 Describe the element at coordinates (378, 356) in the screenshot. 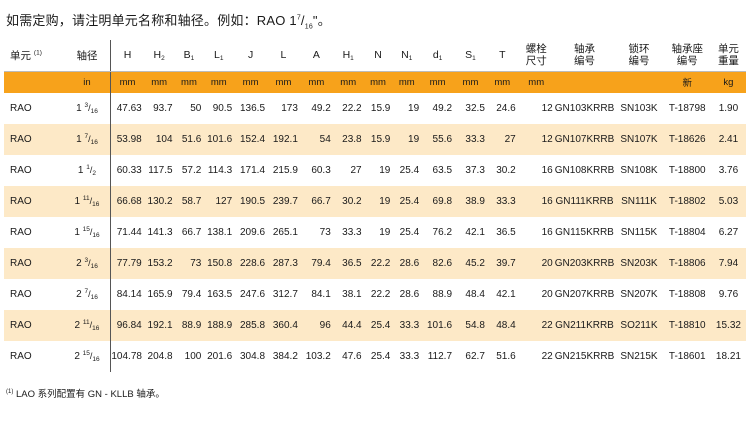

I see `cell-N: 25.4` at that location.